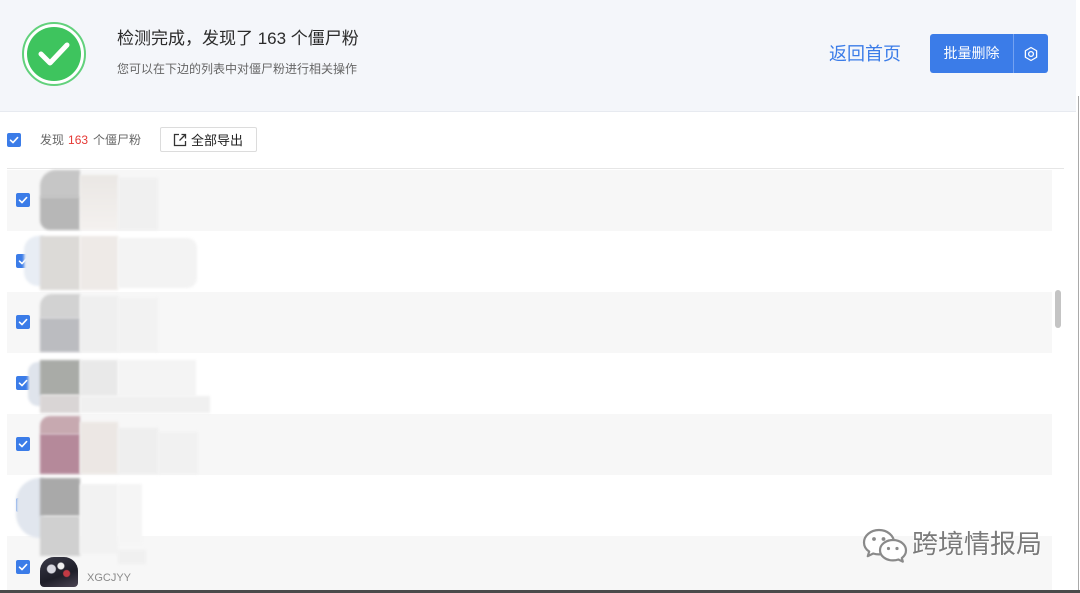 This screenshot has width=1080, height=593. I want to click on result-subtitle: 您可以在下边的列表中对僵尸粉进行相关操作, so click(237, 69).